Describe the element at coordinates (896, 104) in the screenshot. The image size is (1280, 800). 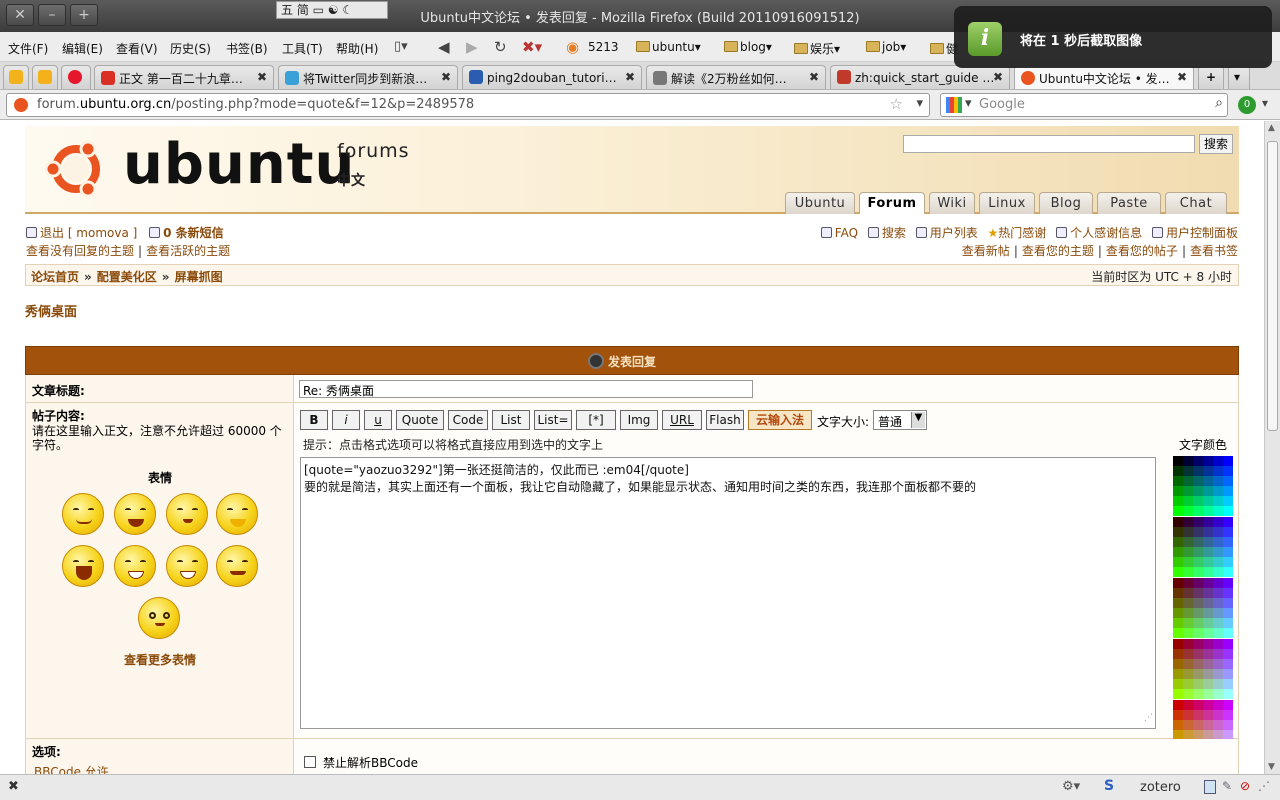
I see `bookmark-star-icon: ☆` at that location.